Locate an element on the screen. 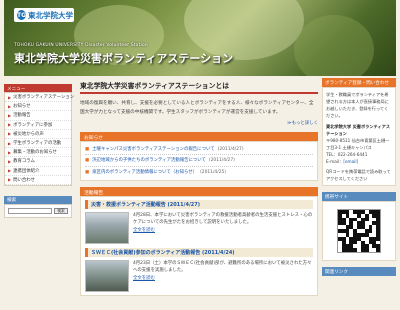 The image size is (400, 310). list-item: ■ 泉区内のボランティア活動情報について（お知らせ） (2011/4/25) is located at coordinates (199, 172).